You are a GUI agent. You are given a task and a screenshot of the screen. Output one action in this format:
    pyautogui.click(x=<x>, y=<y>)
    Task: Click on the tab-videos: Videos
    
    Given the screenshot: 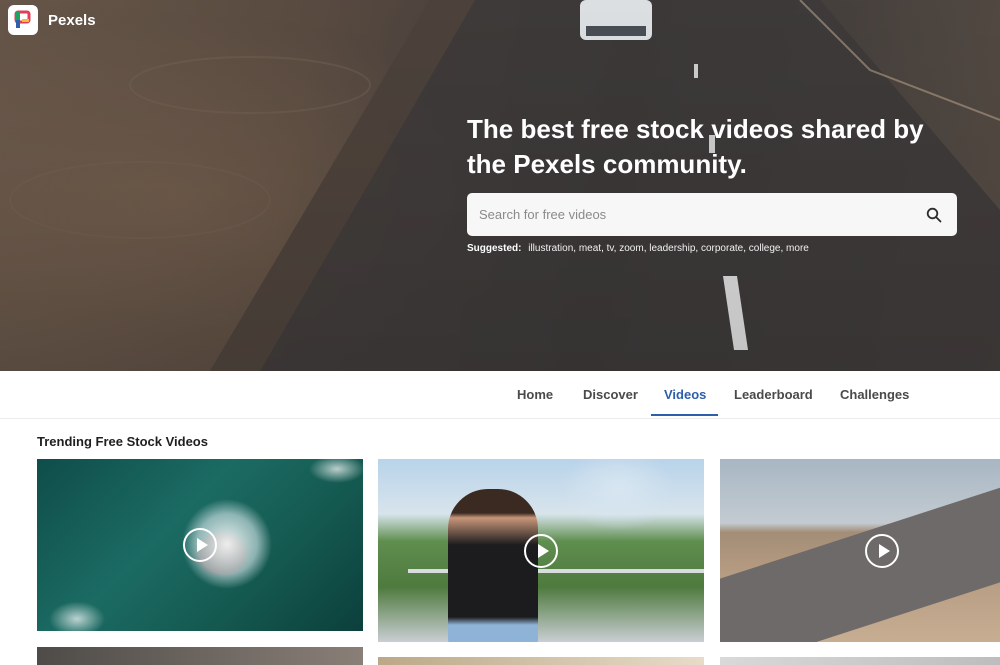 What is the action you would take?
    pyautogui.click(x=685, y=394)
    